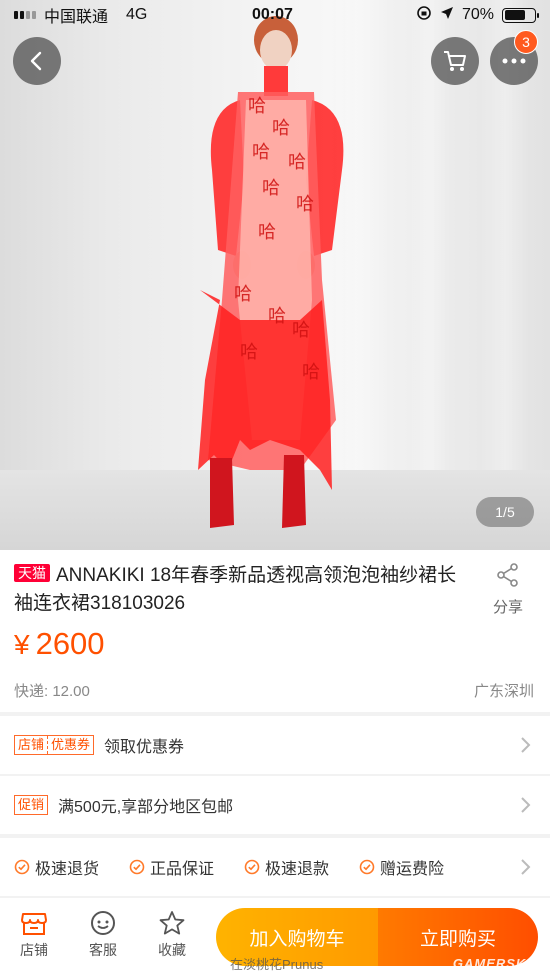 This screenshot has height=978, width=550. What do you see at coordinates (507, 607) in the screenshot?
I see `share-label: 分享` at bounding box center [507, 607].